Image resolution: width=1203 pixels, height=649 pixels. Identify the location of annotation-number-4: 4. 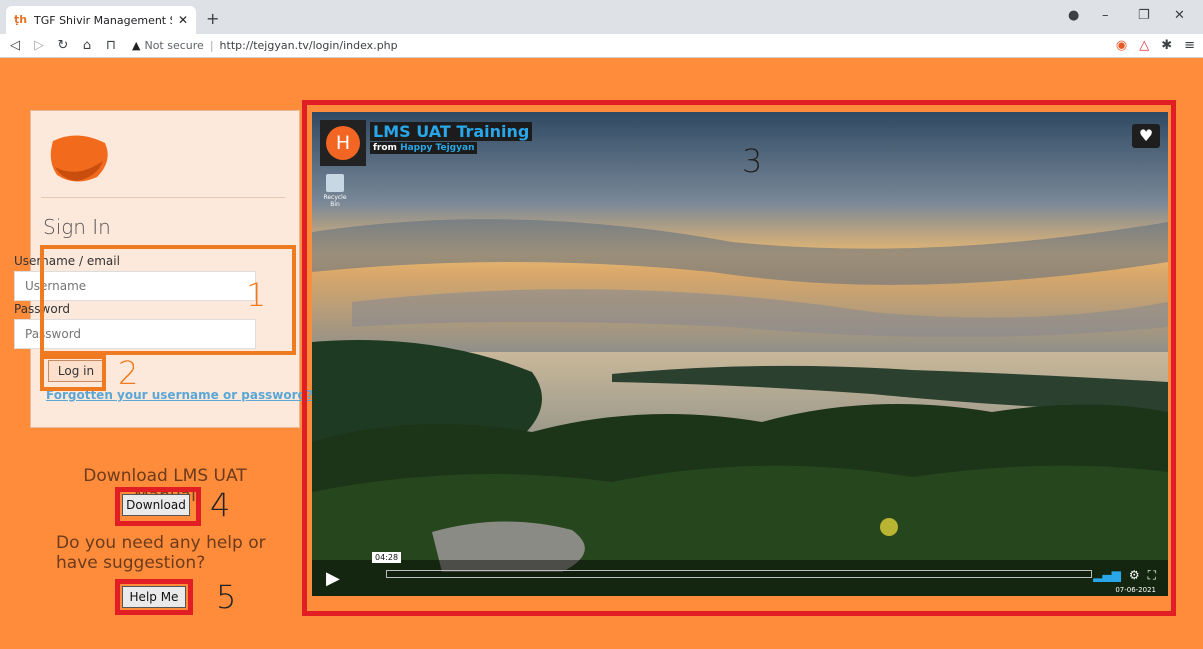
(220, 505).